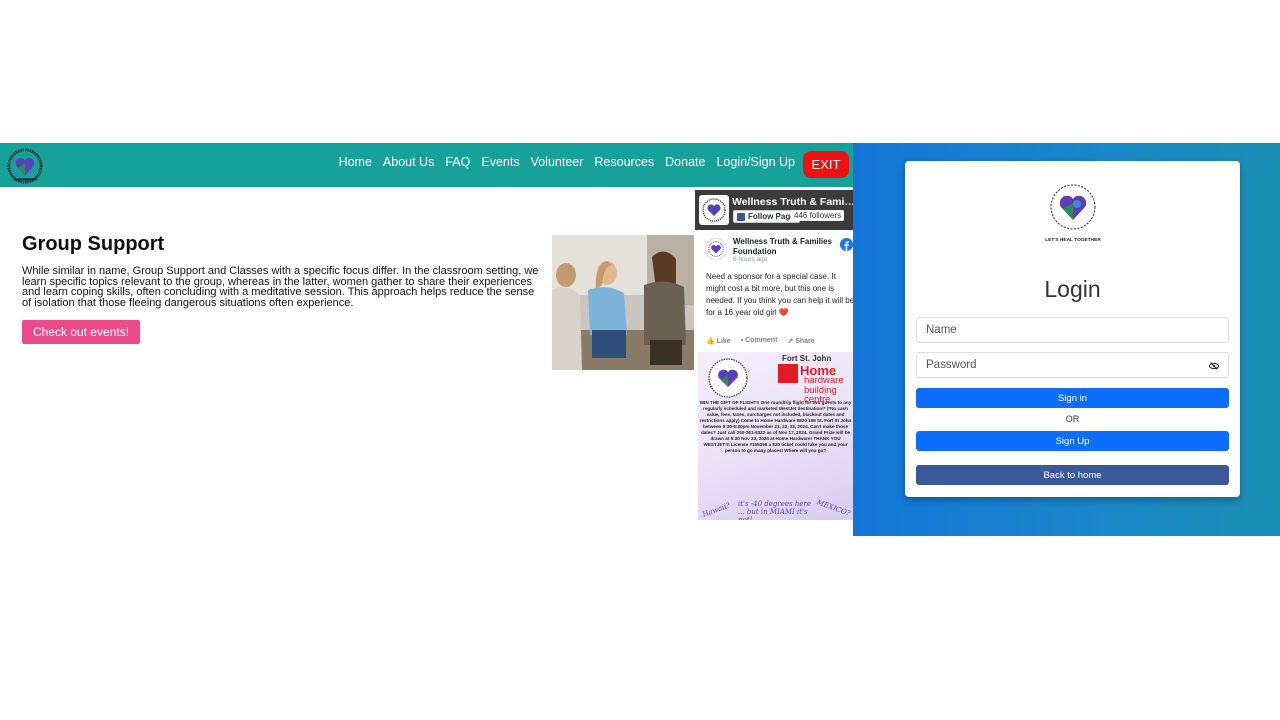 This screenshot has width=1280, height=720. What do you see at coordinates (807, 358) in the screenshot?
I see `flyer-location: Fort St. John` at bounding box center [807, 358].